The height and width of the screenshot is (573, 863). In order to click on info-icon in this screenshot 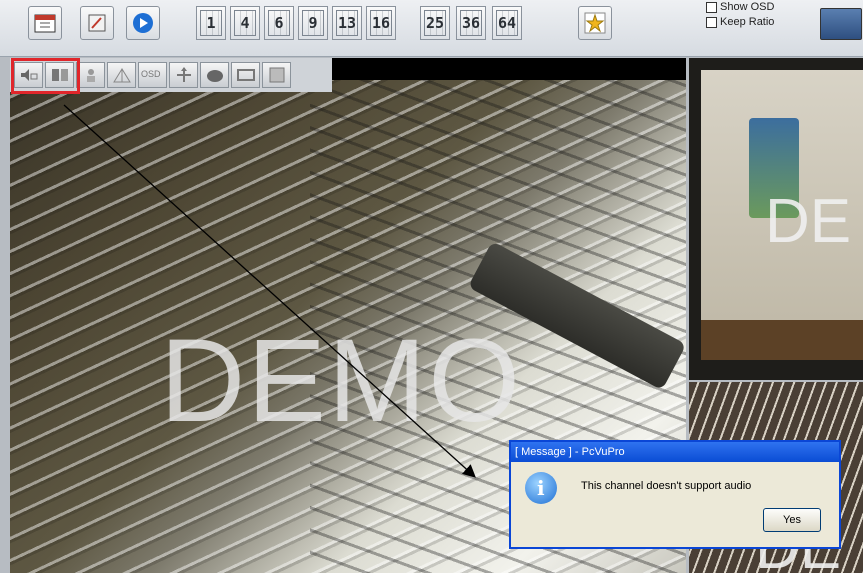, I will do `click(541, 488)`.